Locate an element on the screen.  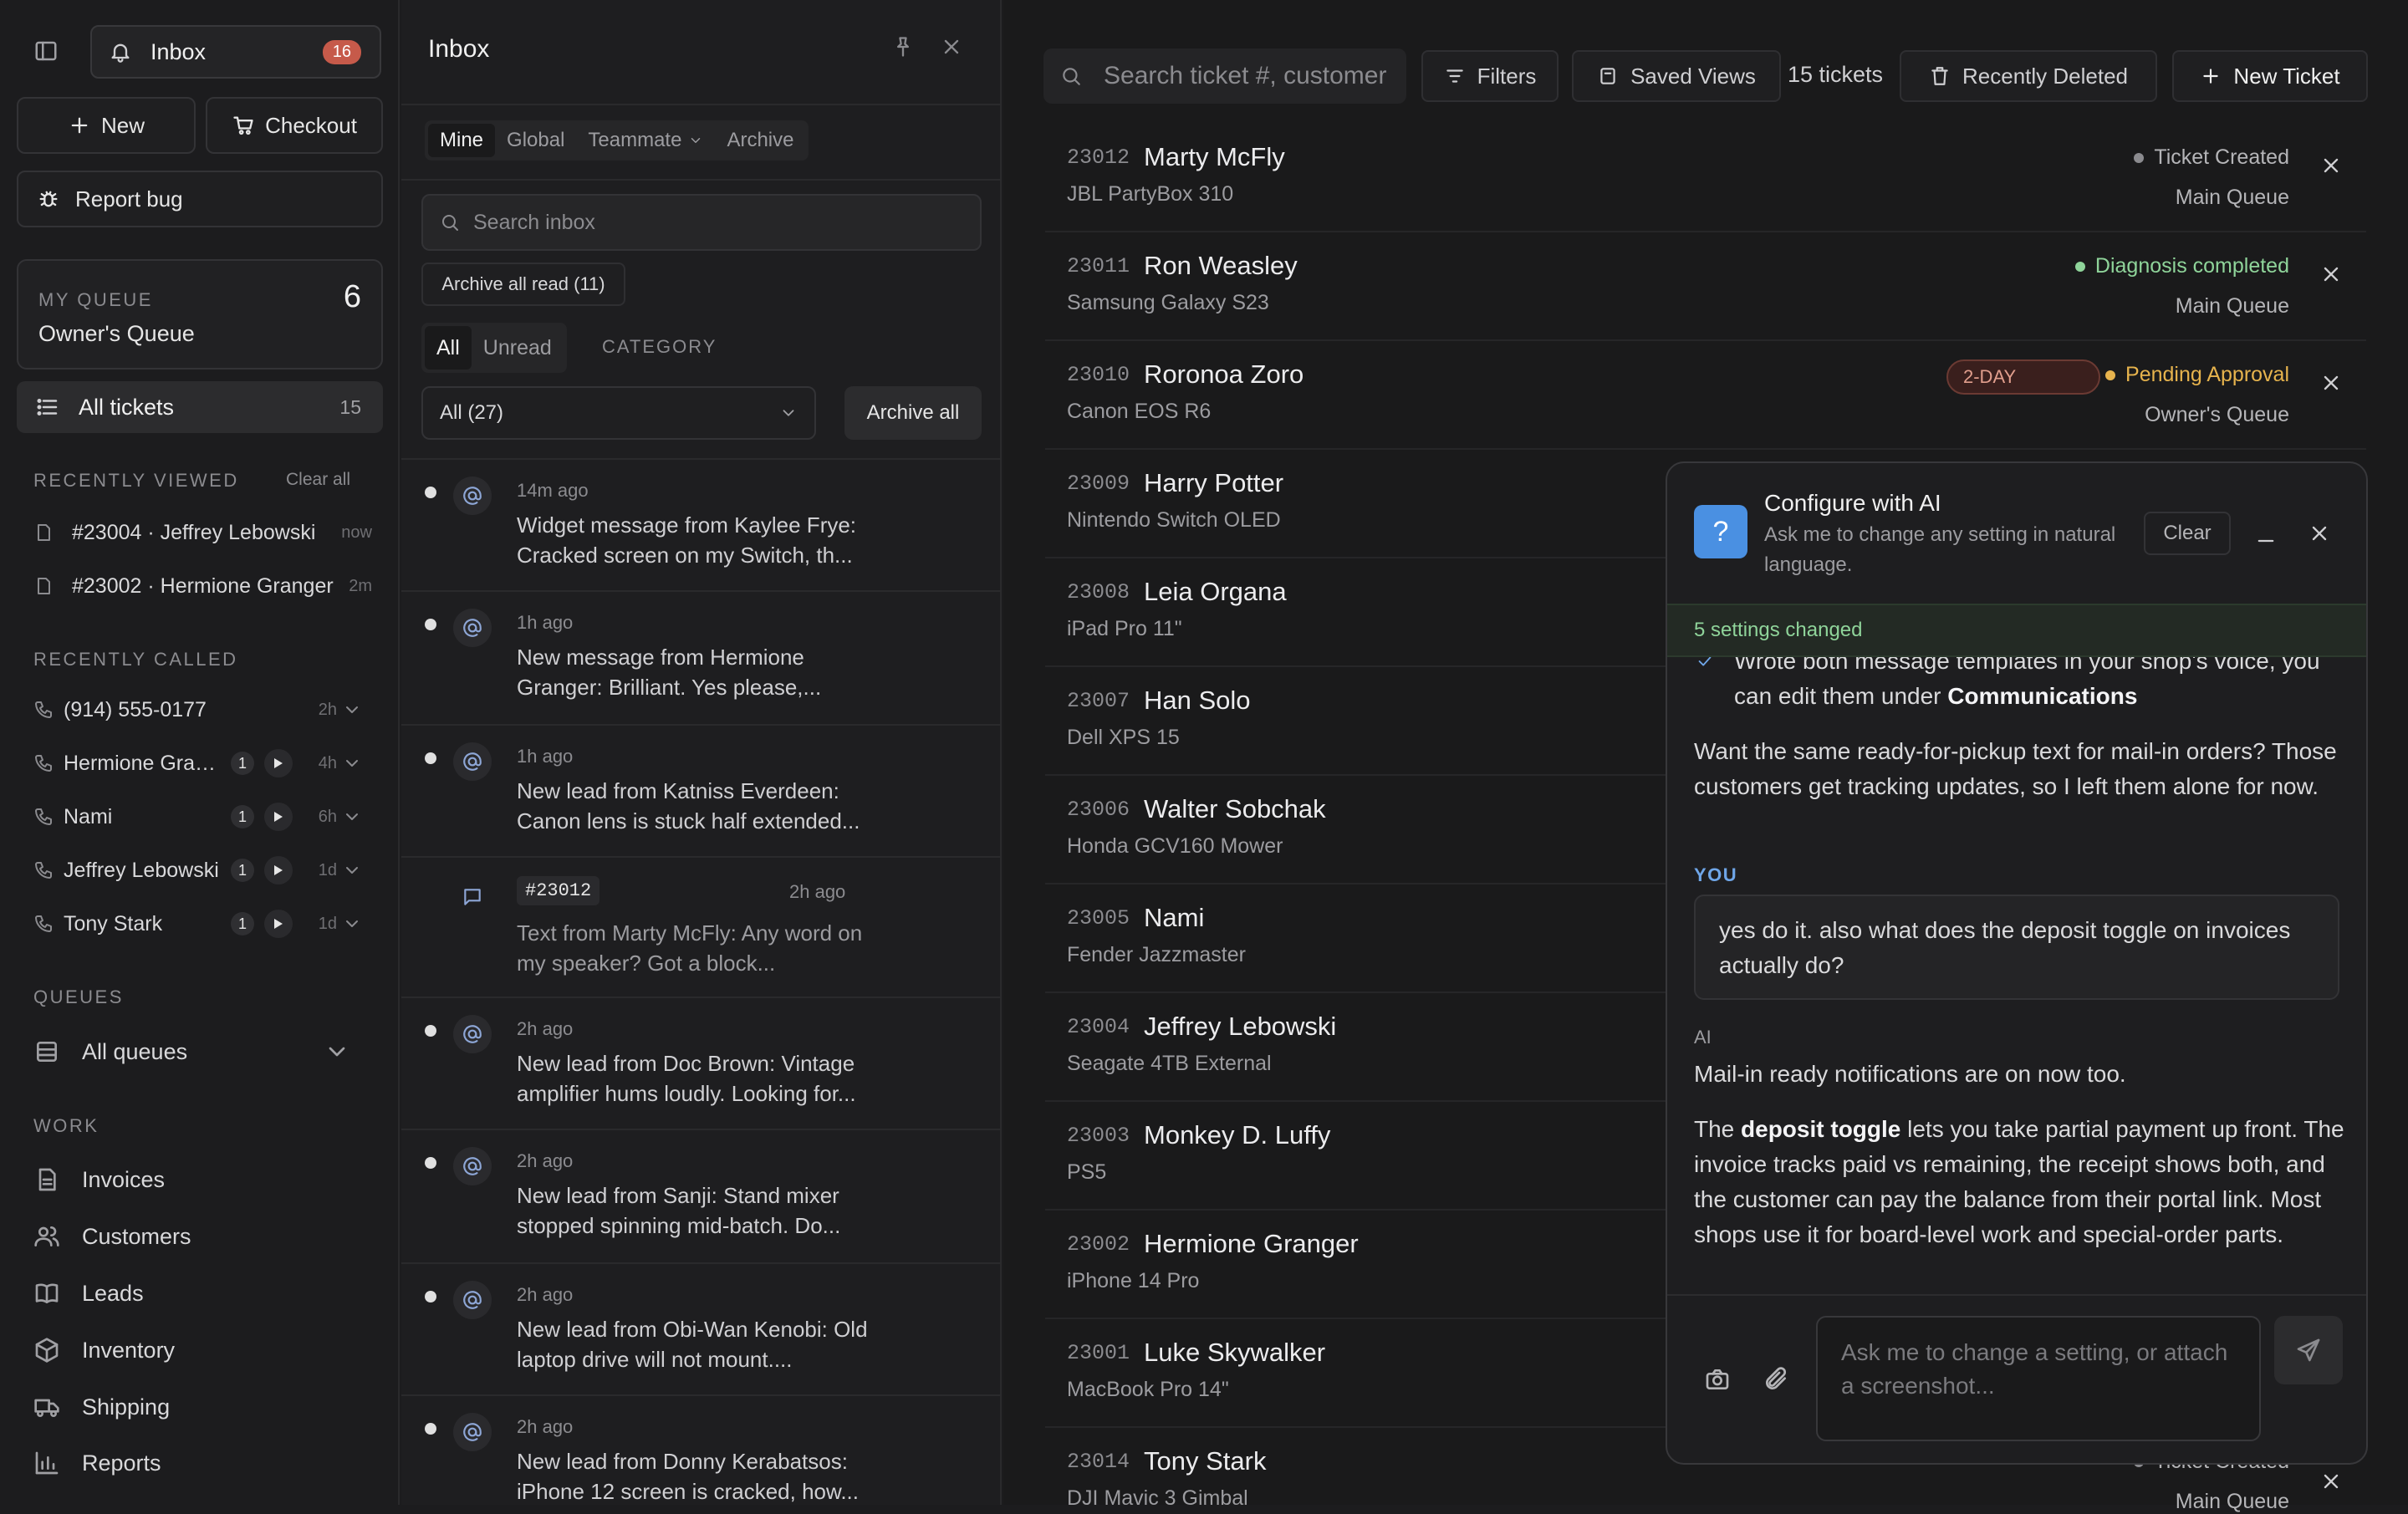
reply-text-a: The is located at coordinates (1718, 1129).